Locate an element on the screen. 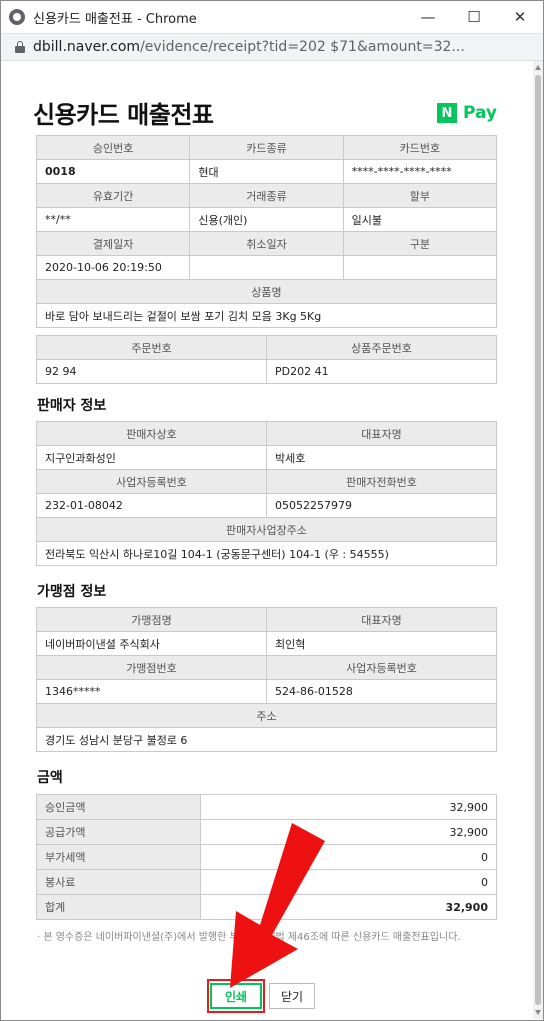  url-host: dbill.naver.com is located at coordinates (87, 47).